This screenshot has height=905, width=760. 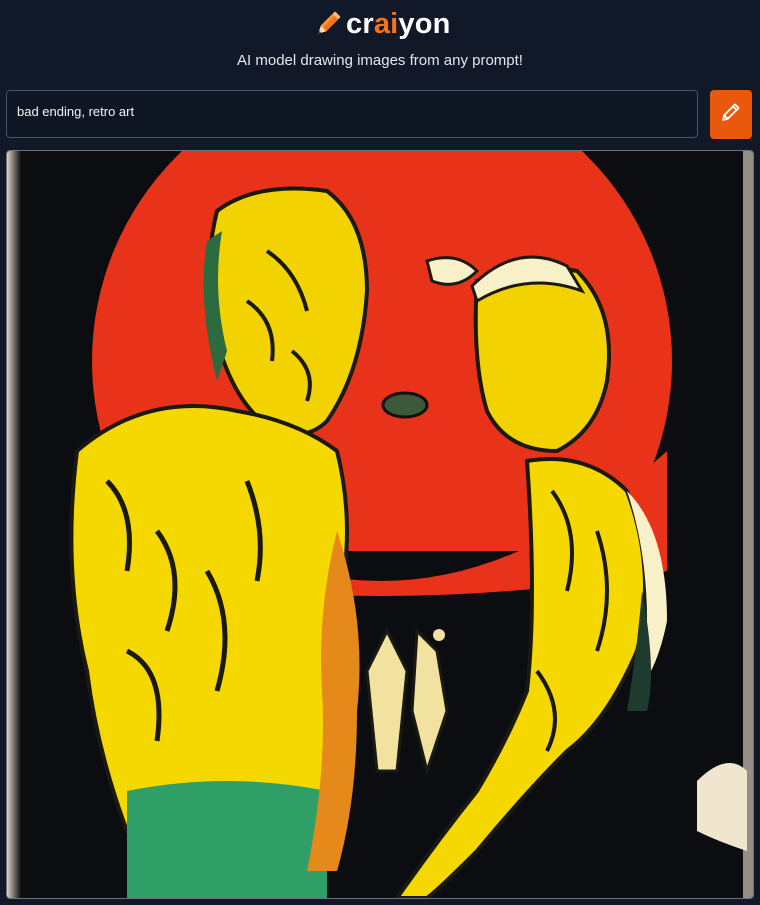 What do you see at coordinates (76, 111) in the screenshot?
I see `prompt-input-value: bad ending, retro art` at bounding box center [76, 111].